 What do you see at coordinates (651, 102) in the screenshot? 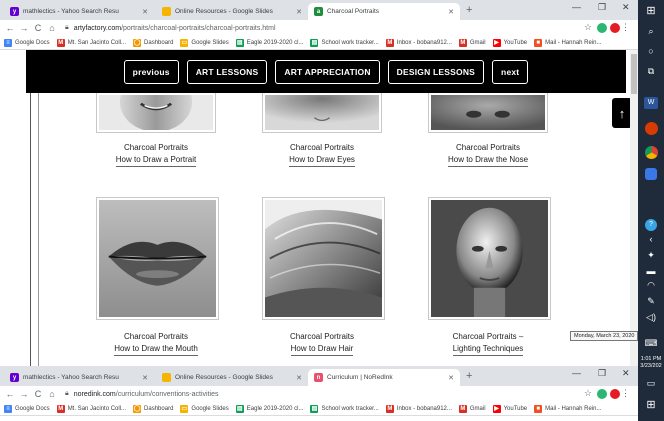
I see `word-app-icon: W` at bounding box center [651, 102].